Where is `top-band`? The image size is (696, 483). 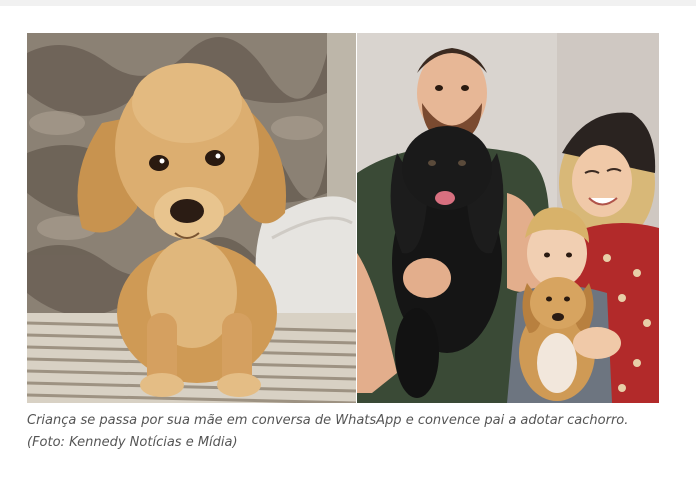 top-band is located at coordinates (348, 3).